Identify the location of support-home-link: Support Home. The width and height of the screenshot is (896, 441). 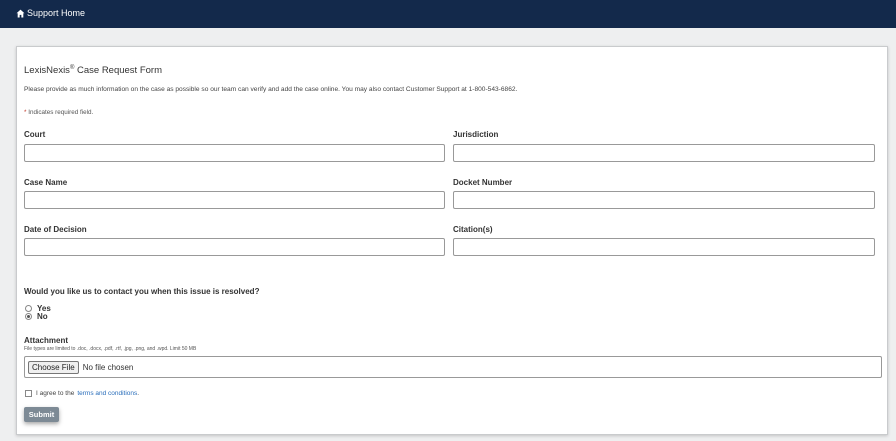
(50, 13).